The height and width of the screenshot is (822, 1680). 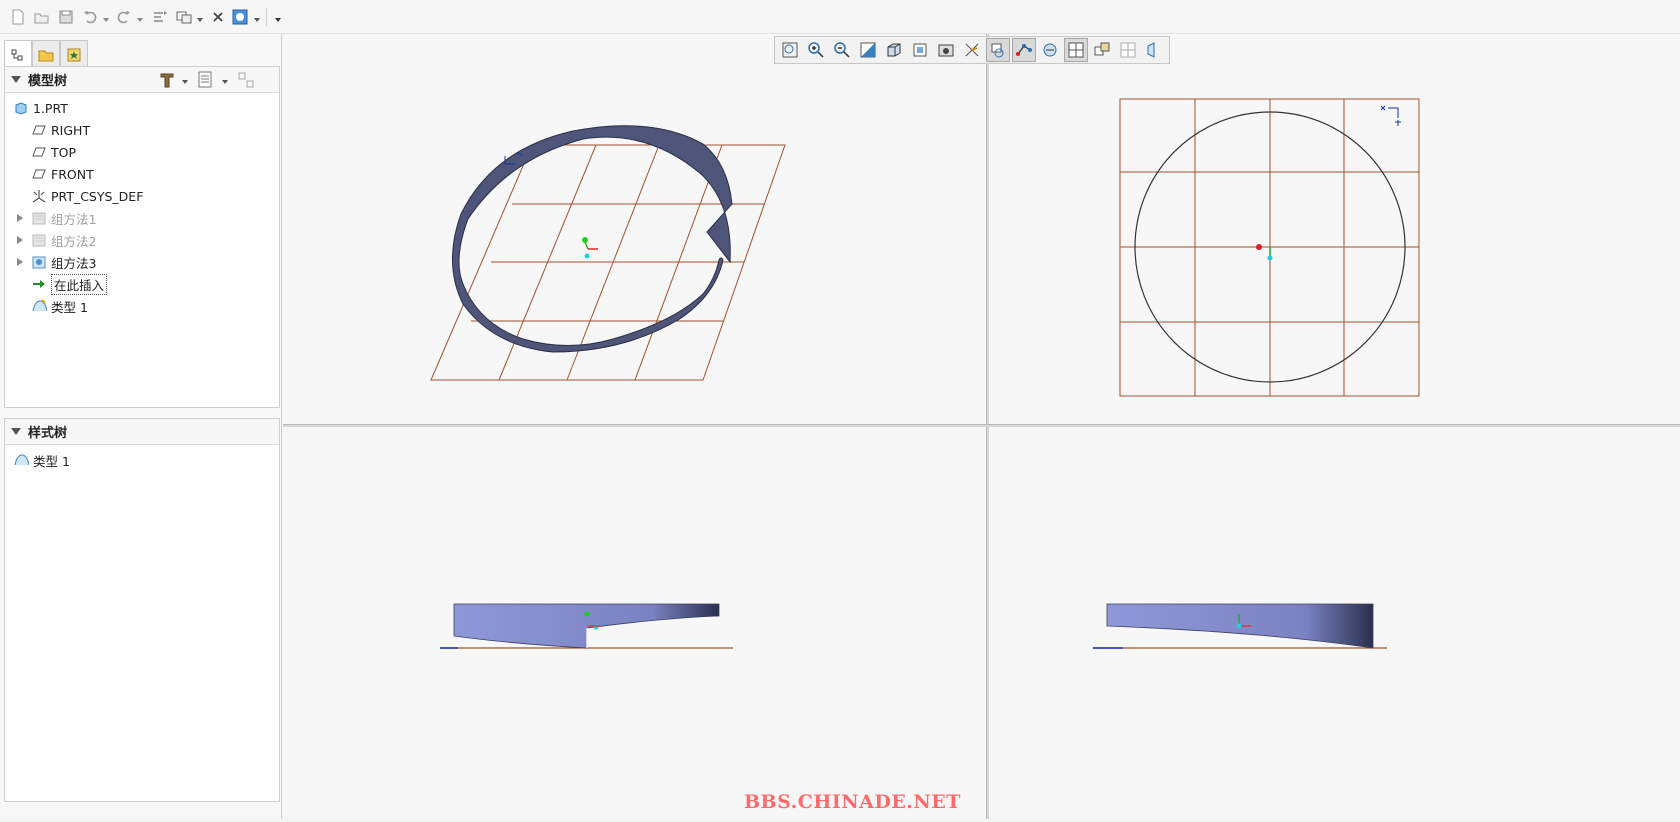 I want to click on tree-item-label: PRT_CSYS_DEF, so click(x=97, y=196).